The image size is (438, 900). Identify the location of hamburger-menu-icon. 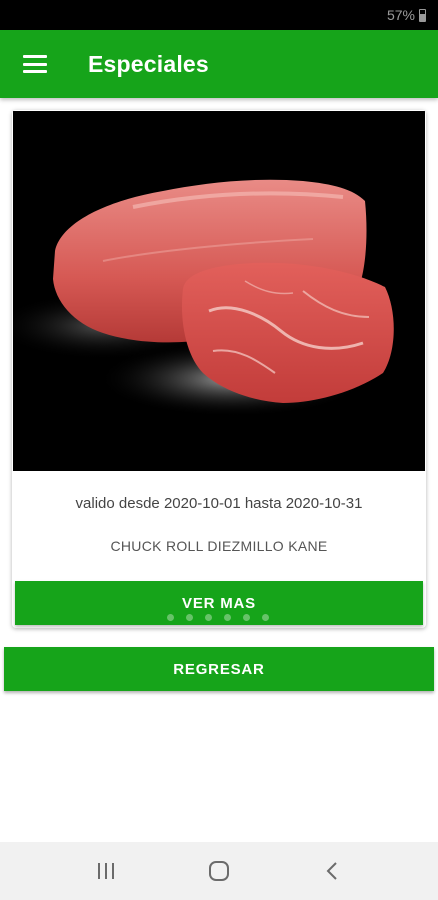
(35, 64).